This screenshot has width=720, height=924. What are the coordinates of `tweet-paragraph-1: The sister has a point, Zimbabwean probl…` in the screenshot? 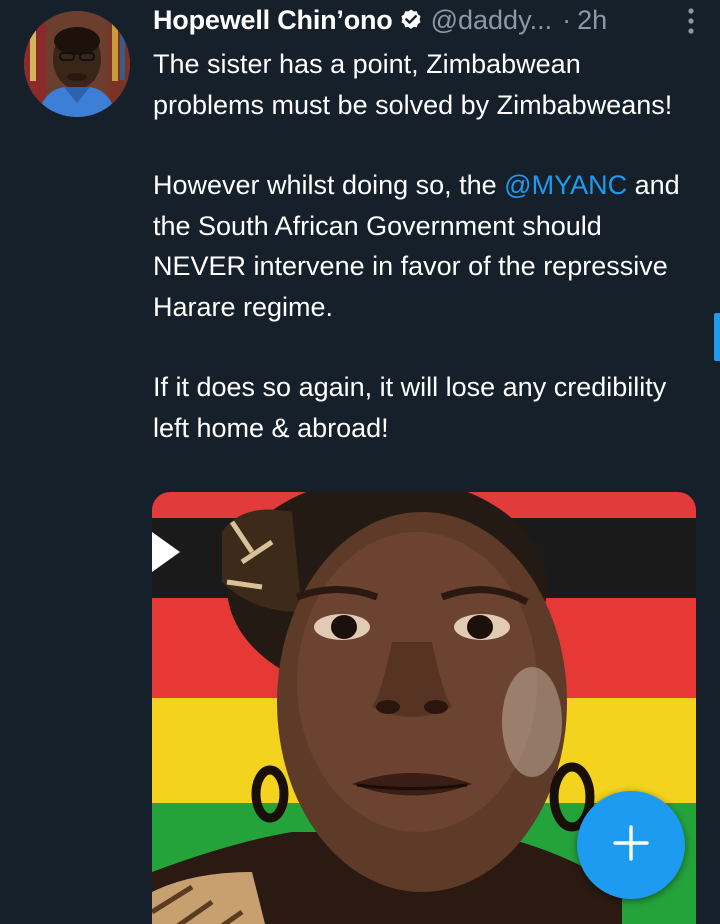 It's located at (413, 84).